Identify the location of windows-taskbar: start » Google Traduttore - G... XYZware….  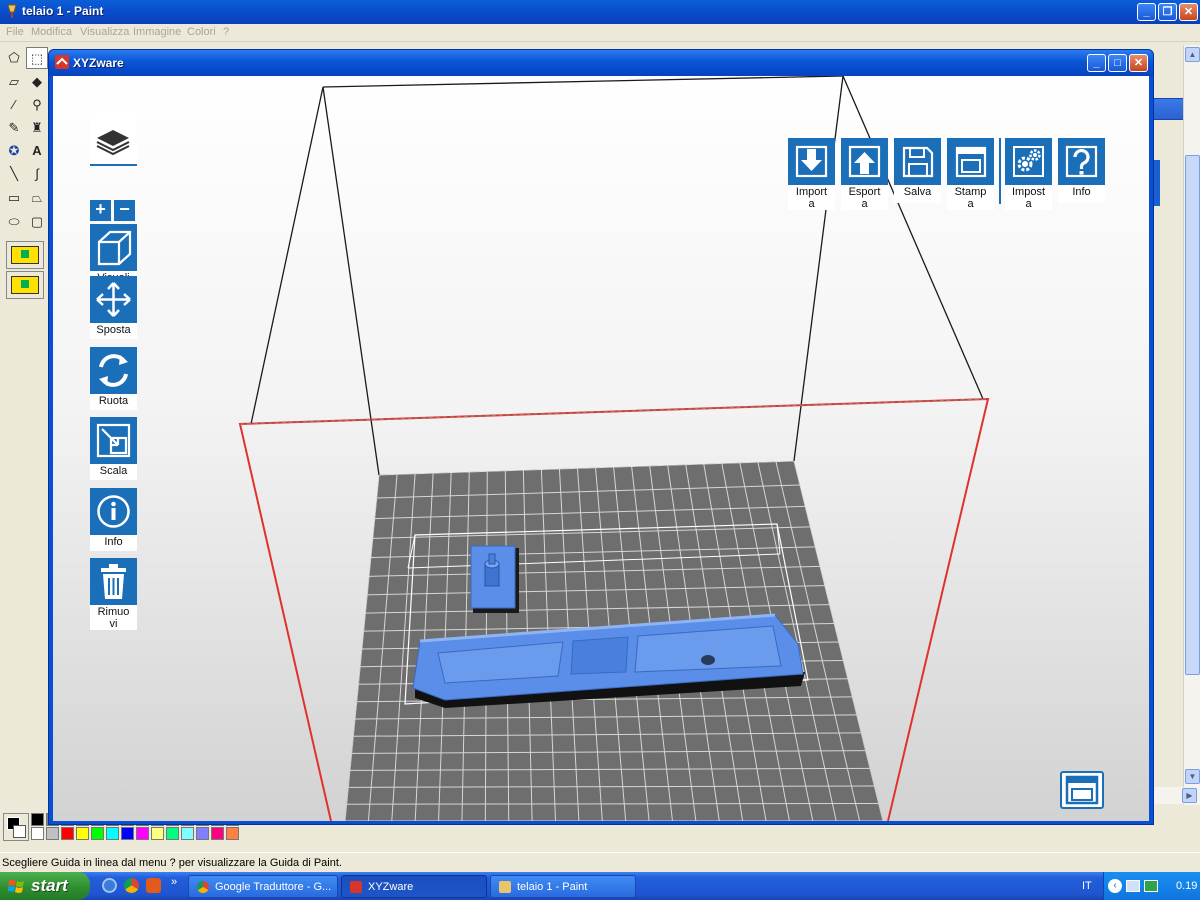
(600, 886).